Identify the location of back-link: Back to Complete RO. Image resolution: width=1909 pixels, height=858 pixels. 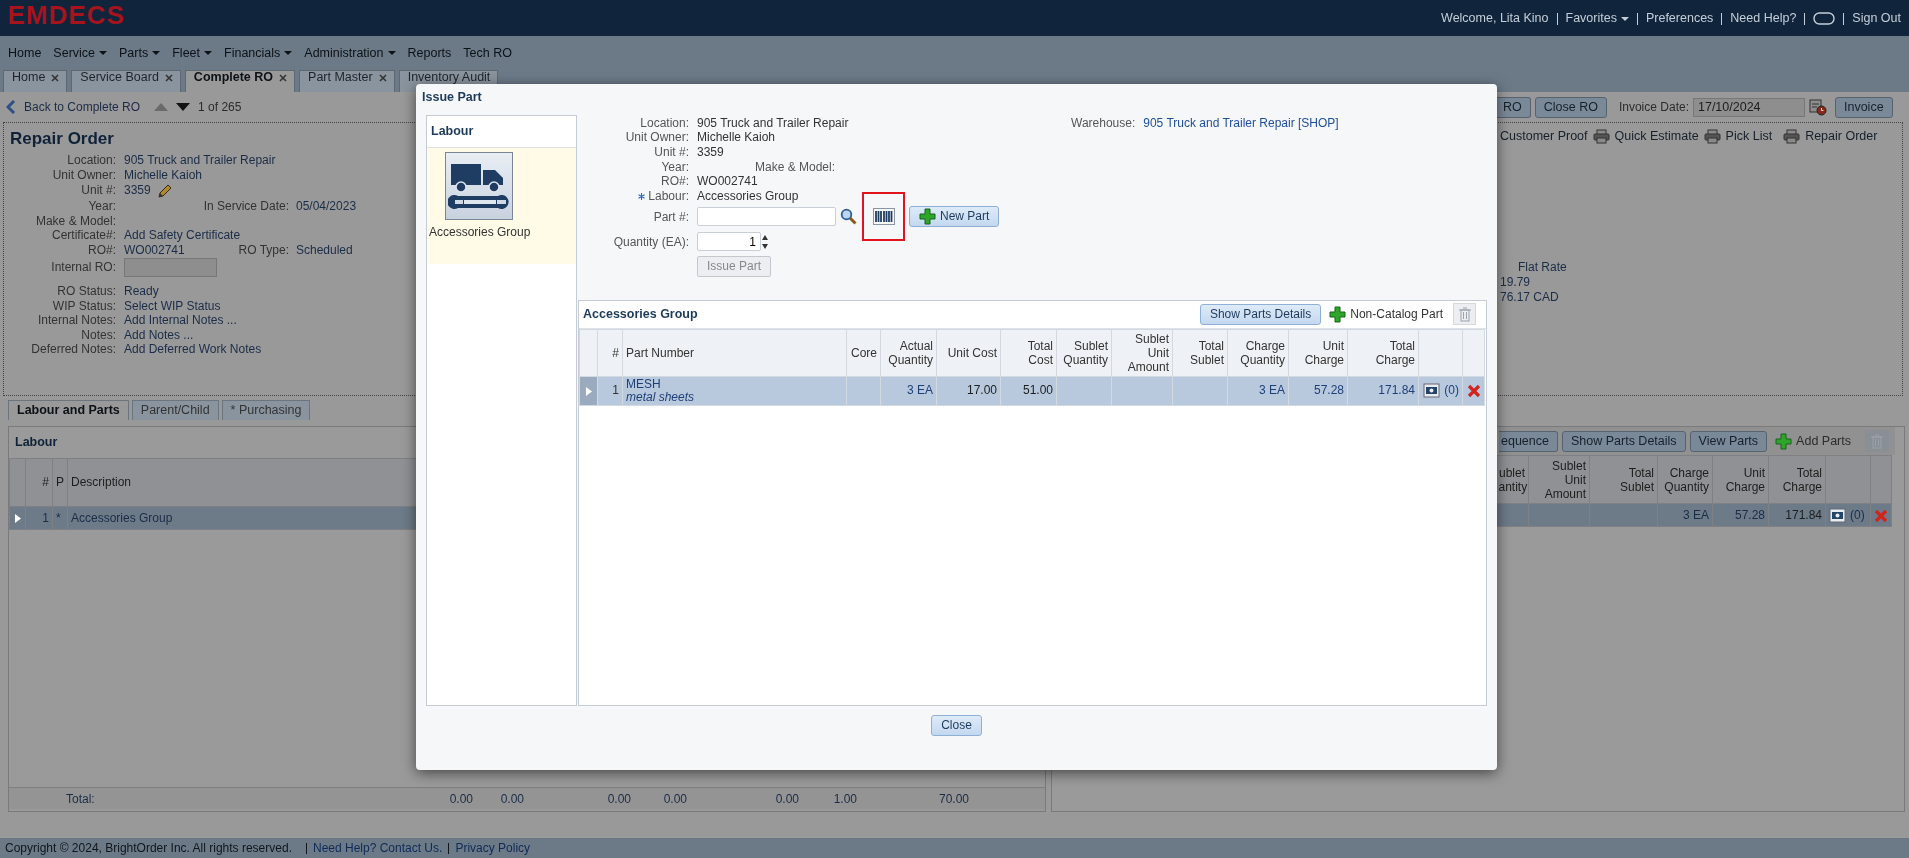
(82, 107).